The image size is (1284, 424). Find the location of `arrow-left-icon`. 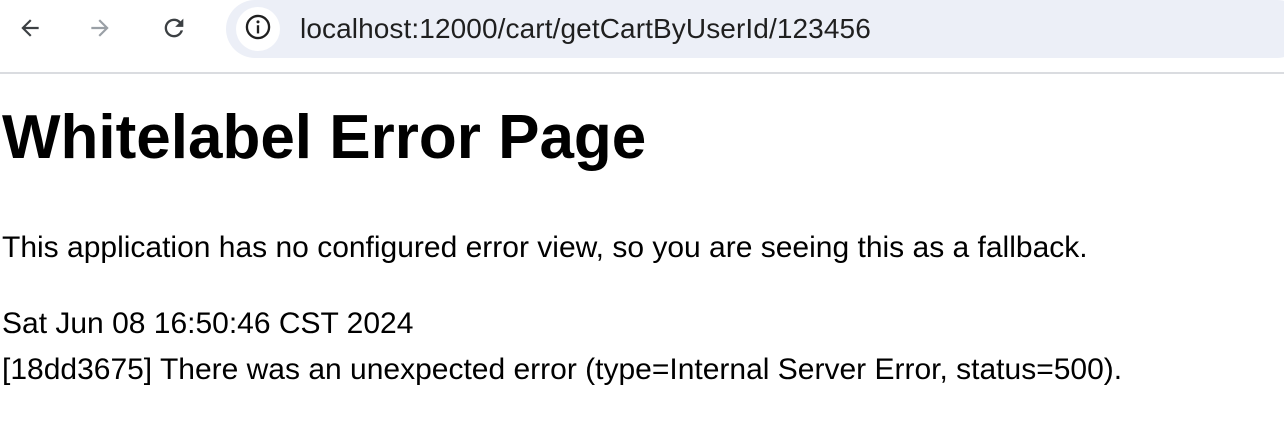

arrow-left-icon is located at coordinates (30, 28).